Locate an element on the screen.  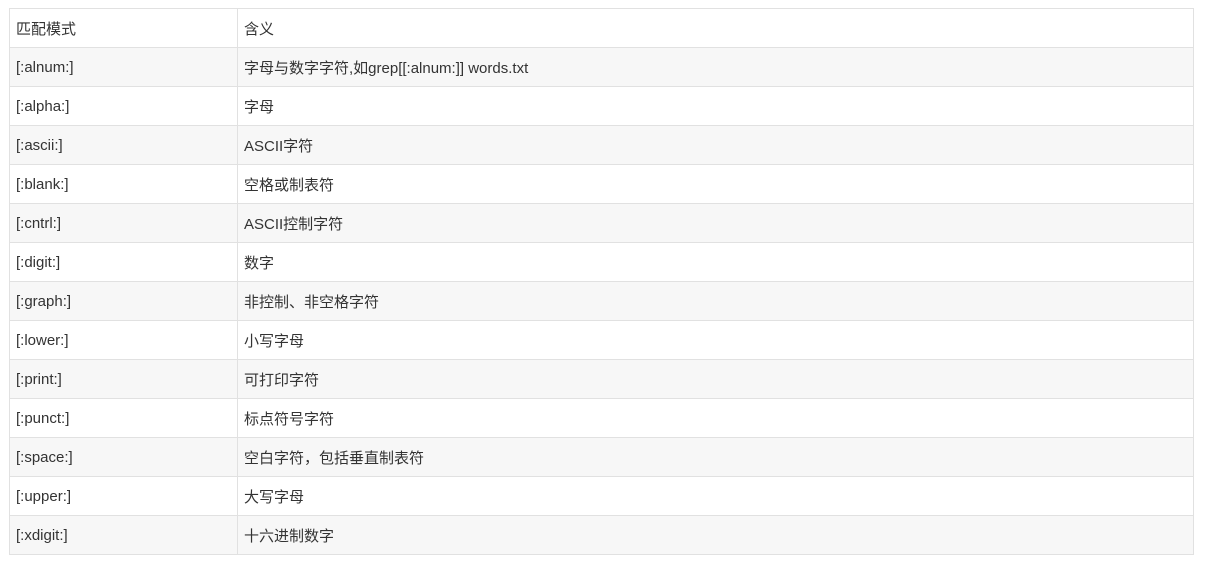
table-row: [:ascii:] ASCII字符 is located at coordinates (601, 145).